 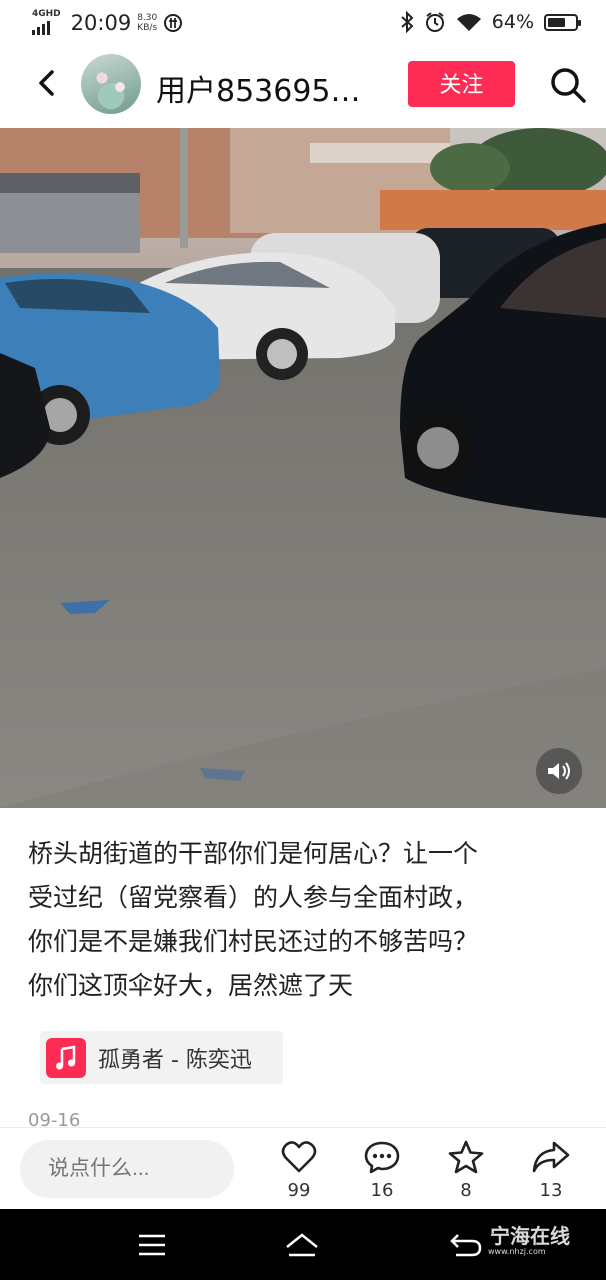 What do you see at coordinates (382, 1190) in the screenshot?
I see `comment-count: 16` at bounding box center [382, 1190].